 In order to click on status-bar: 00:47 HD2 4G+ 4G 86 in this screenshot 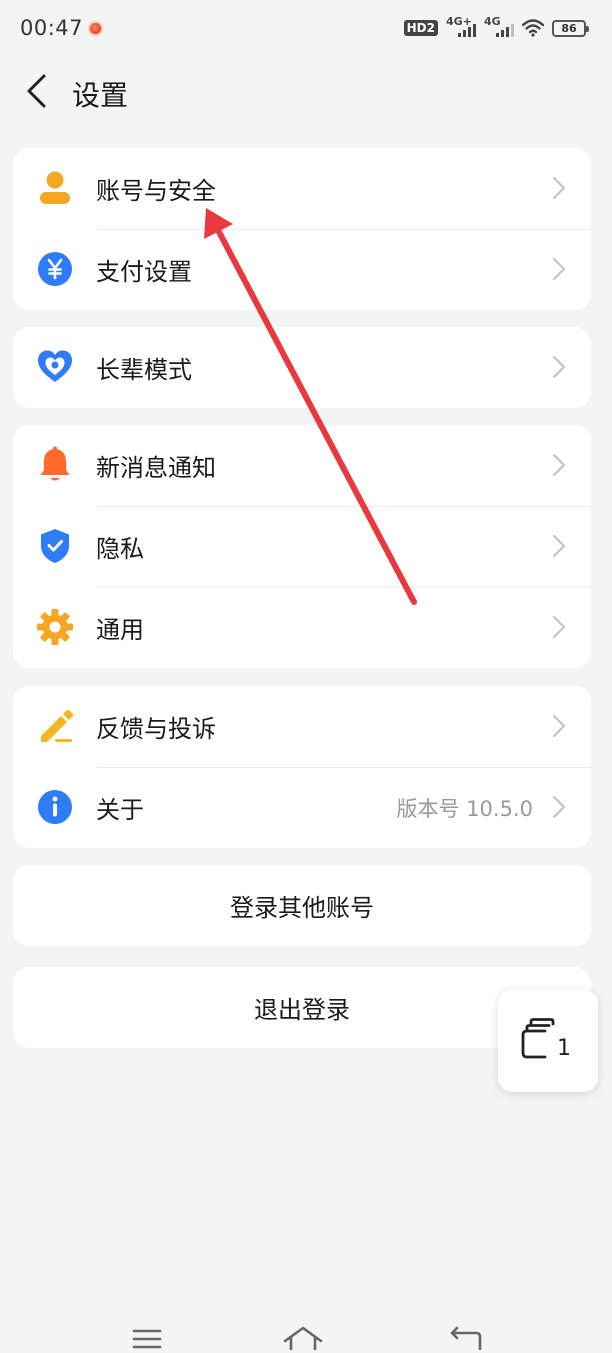, I will do `click(306, 29)`.